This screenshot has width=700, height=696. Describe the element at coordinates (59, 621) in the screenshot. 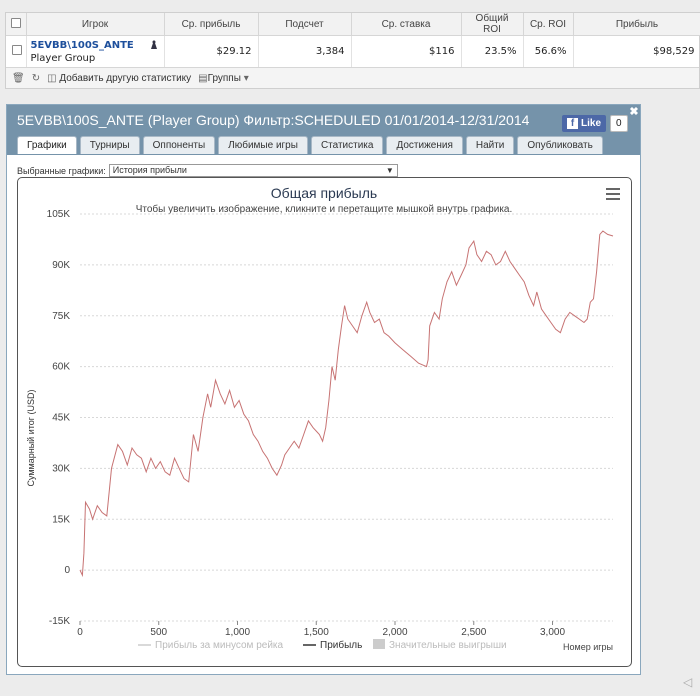

I see `y-tick-label: -15K` at that location.